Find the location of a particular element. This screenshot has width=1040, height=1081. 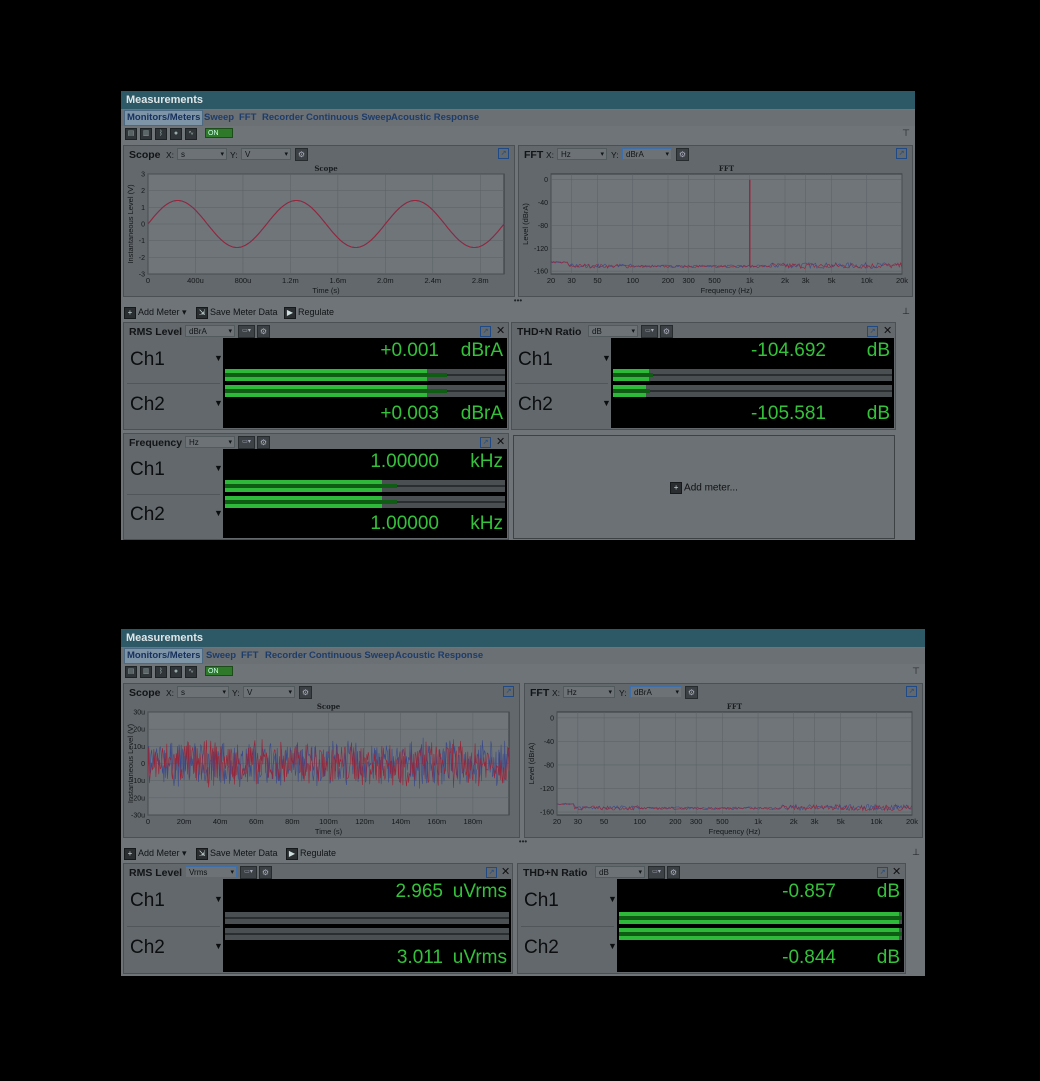

channel-label: Ch2 is located at coordinates (535, 404).